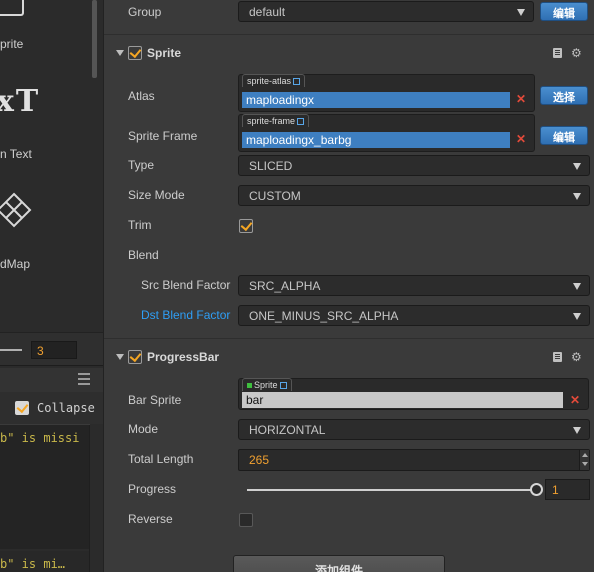  Describe the element at coordinates (339, 563) in the screenshot. I see `add-component-button: 添加组件` at that location.